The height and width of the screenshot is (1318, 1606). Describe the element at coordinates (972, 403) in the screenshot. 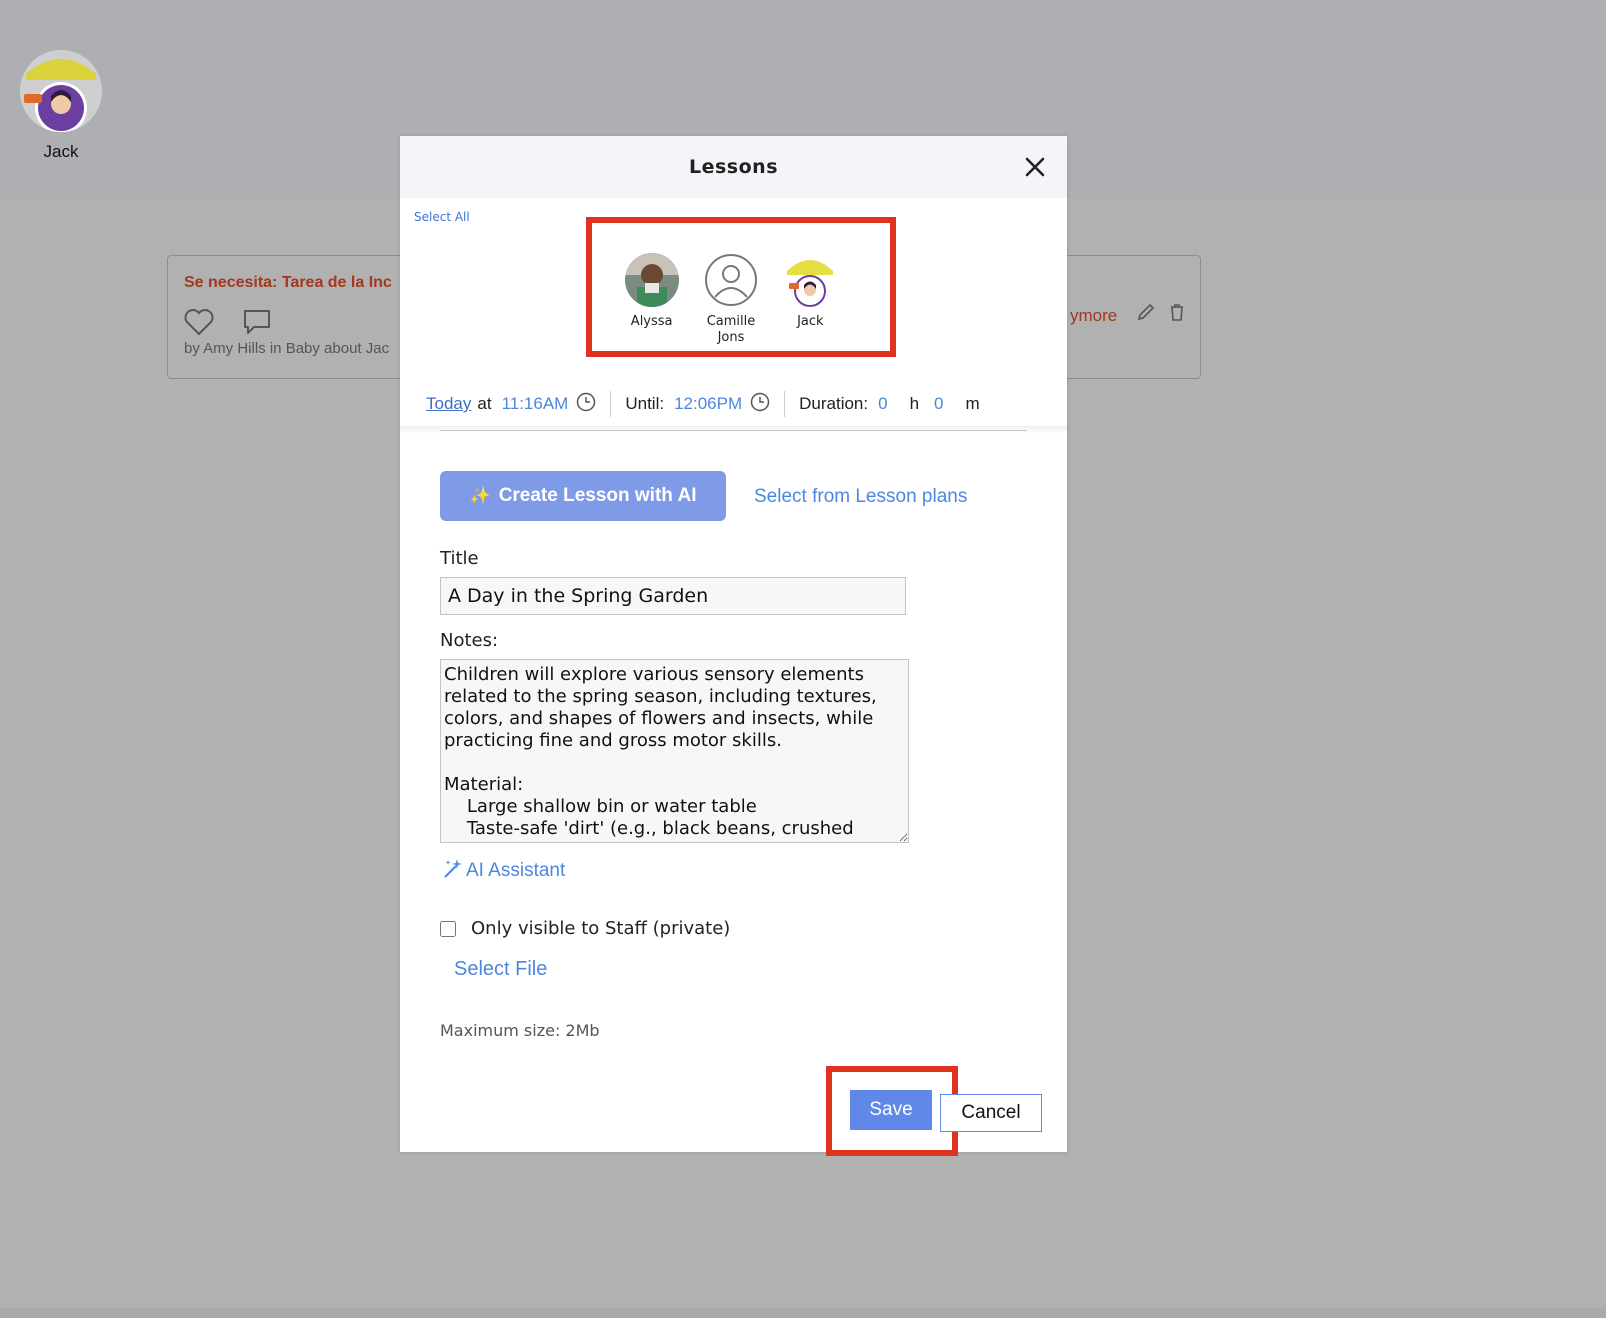

I see `minutes-unit: m` at that location.